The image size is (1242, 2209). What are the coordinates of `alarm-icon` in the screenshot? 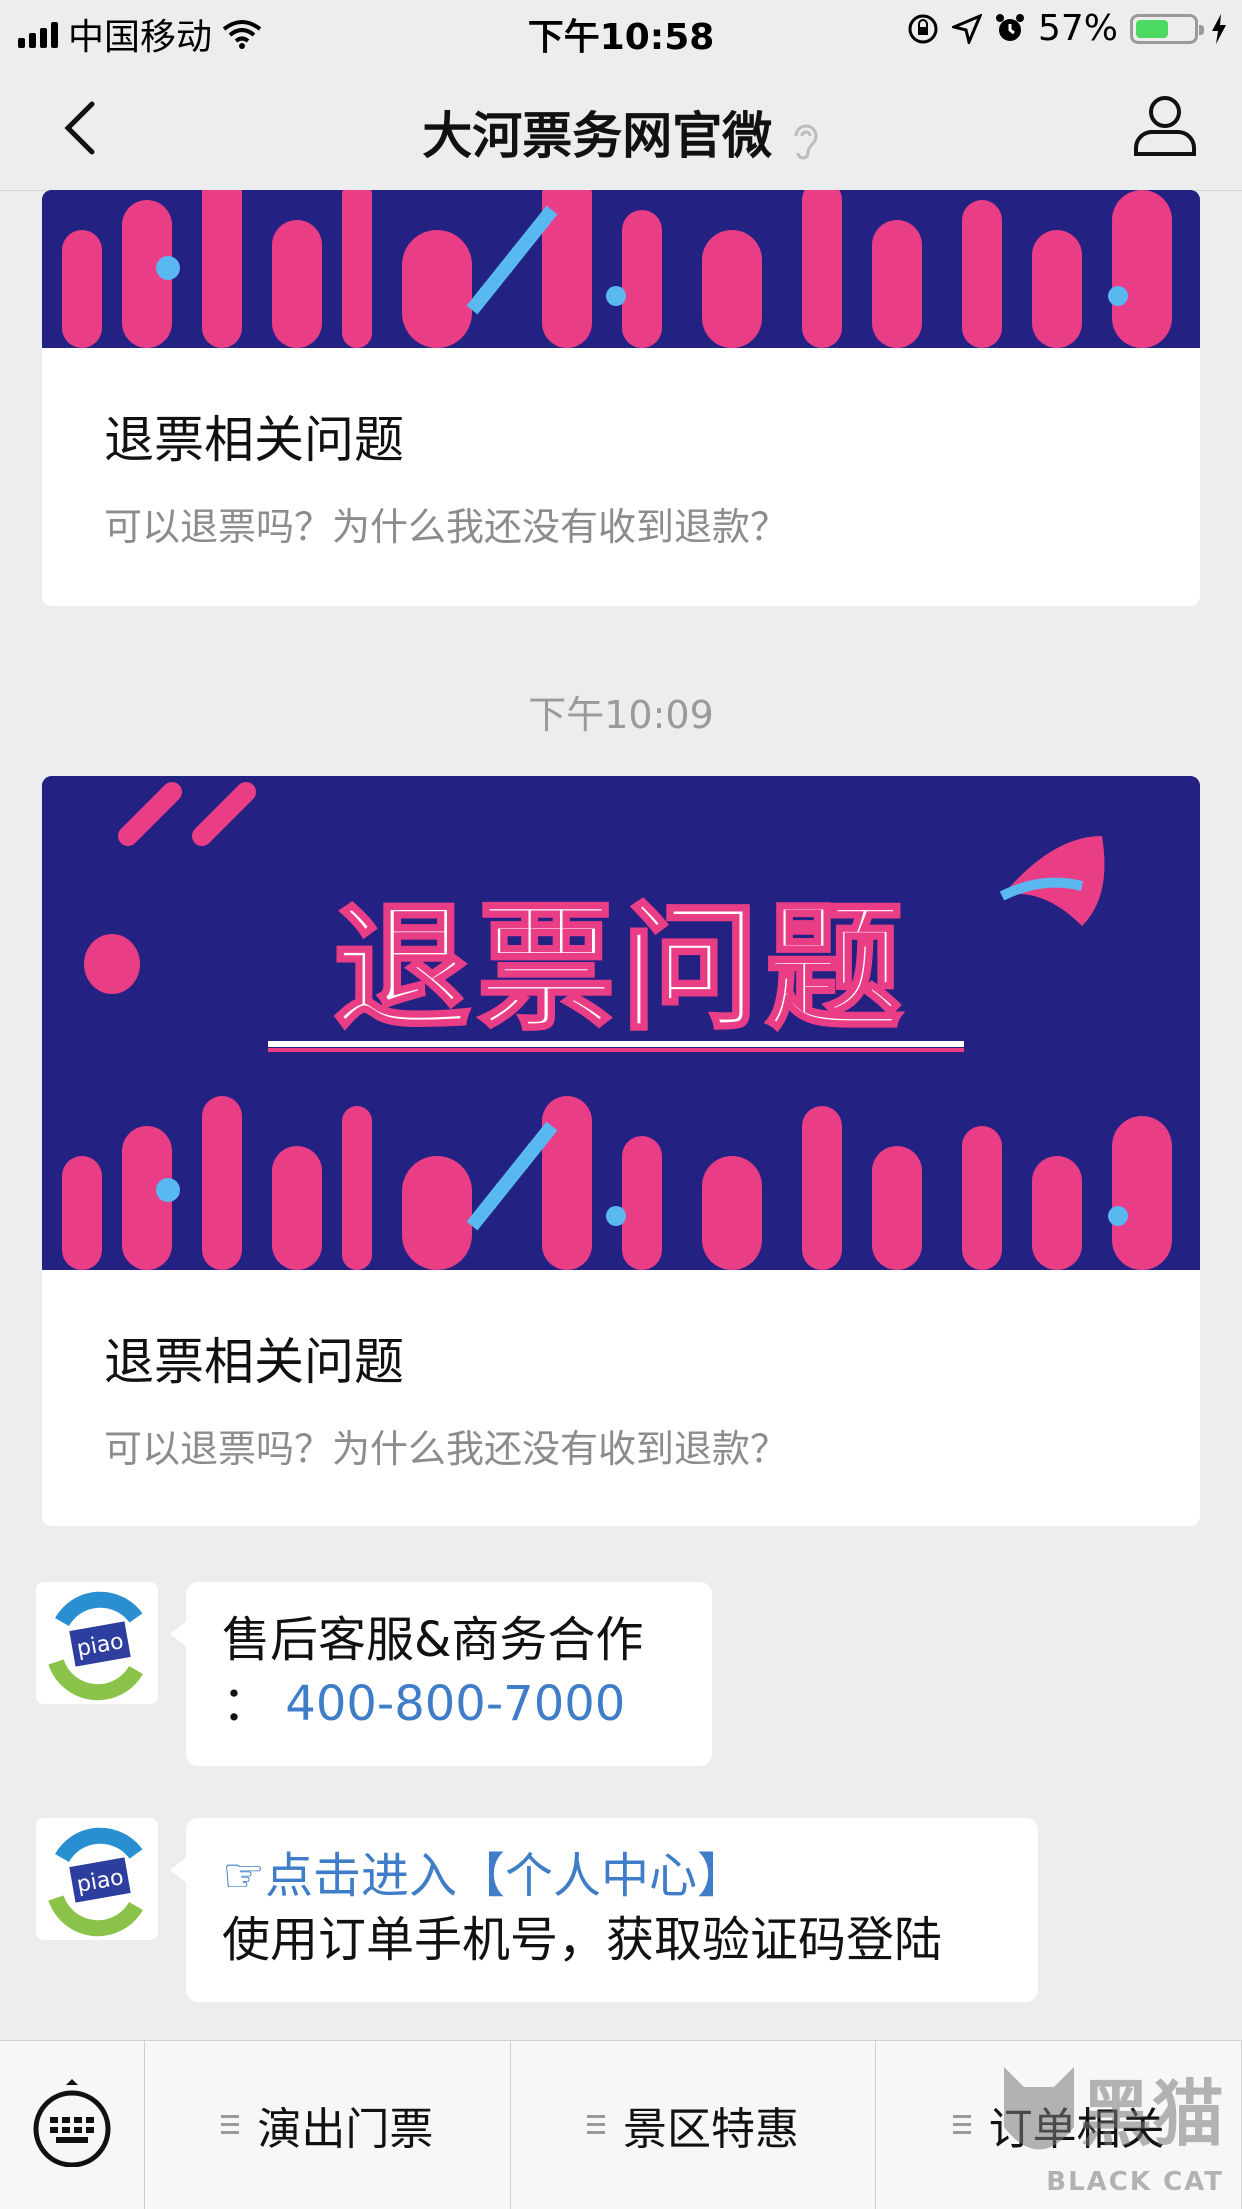 It's located at (1009, 27).